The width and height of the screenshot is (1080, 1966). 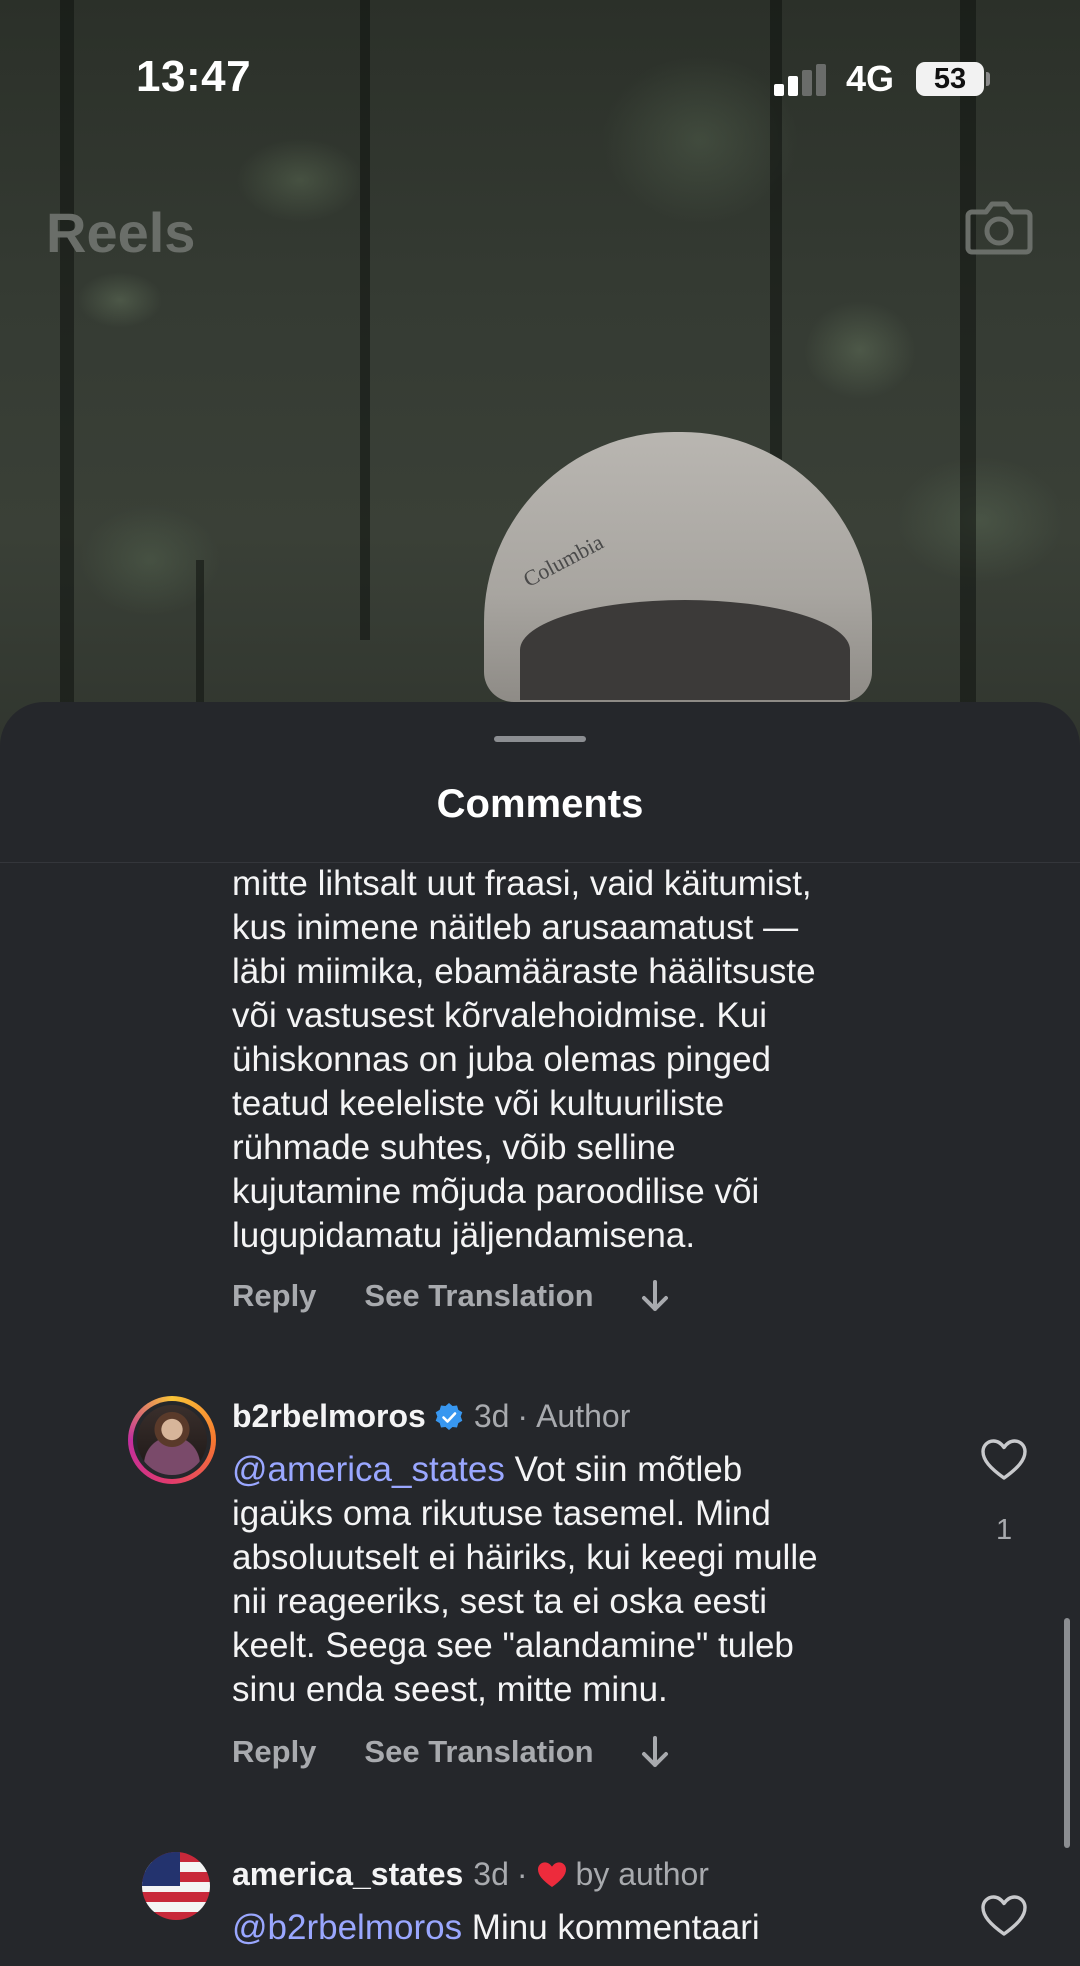 I want to click on comment-line: rühmade suhtes, võib selline, so click(x=454, y=1147).